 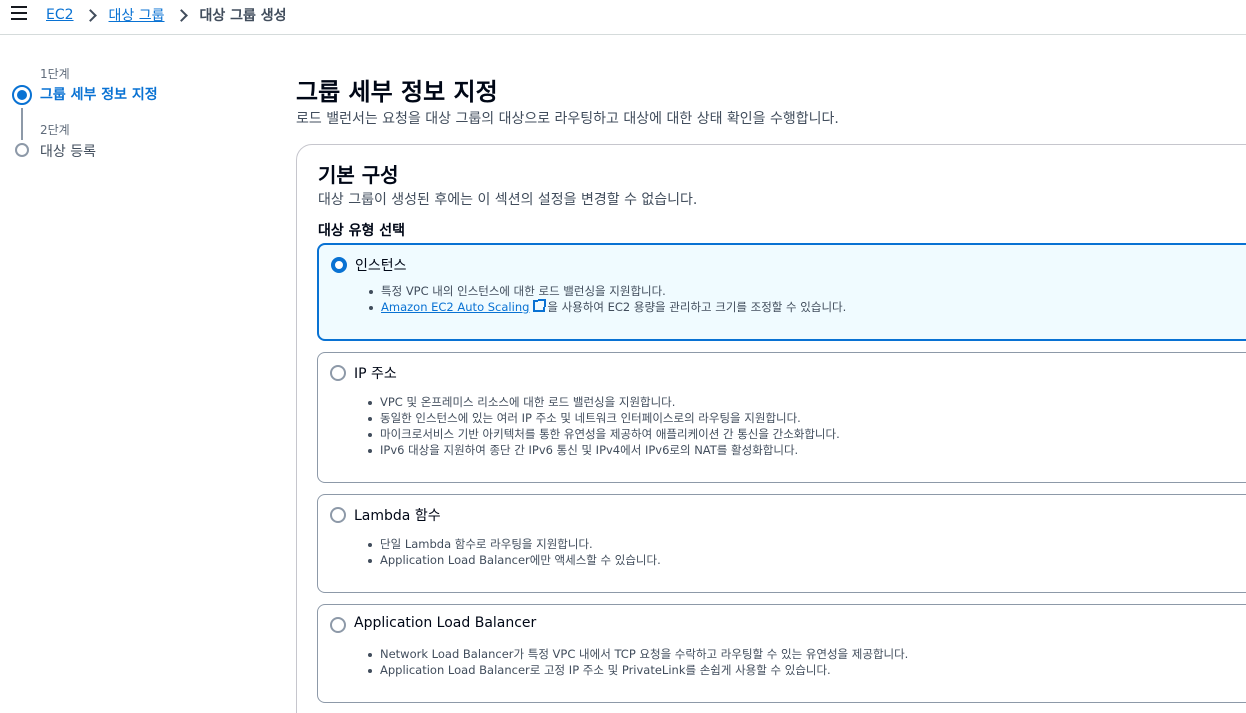 What do you see at coordinates (60, 15) in the screenshot?
I see `breadcrumb-ec2-link: EC2` at bounding box center [60, 15].